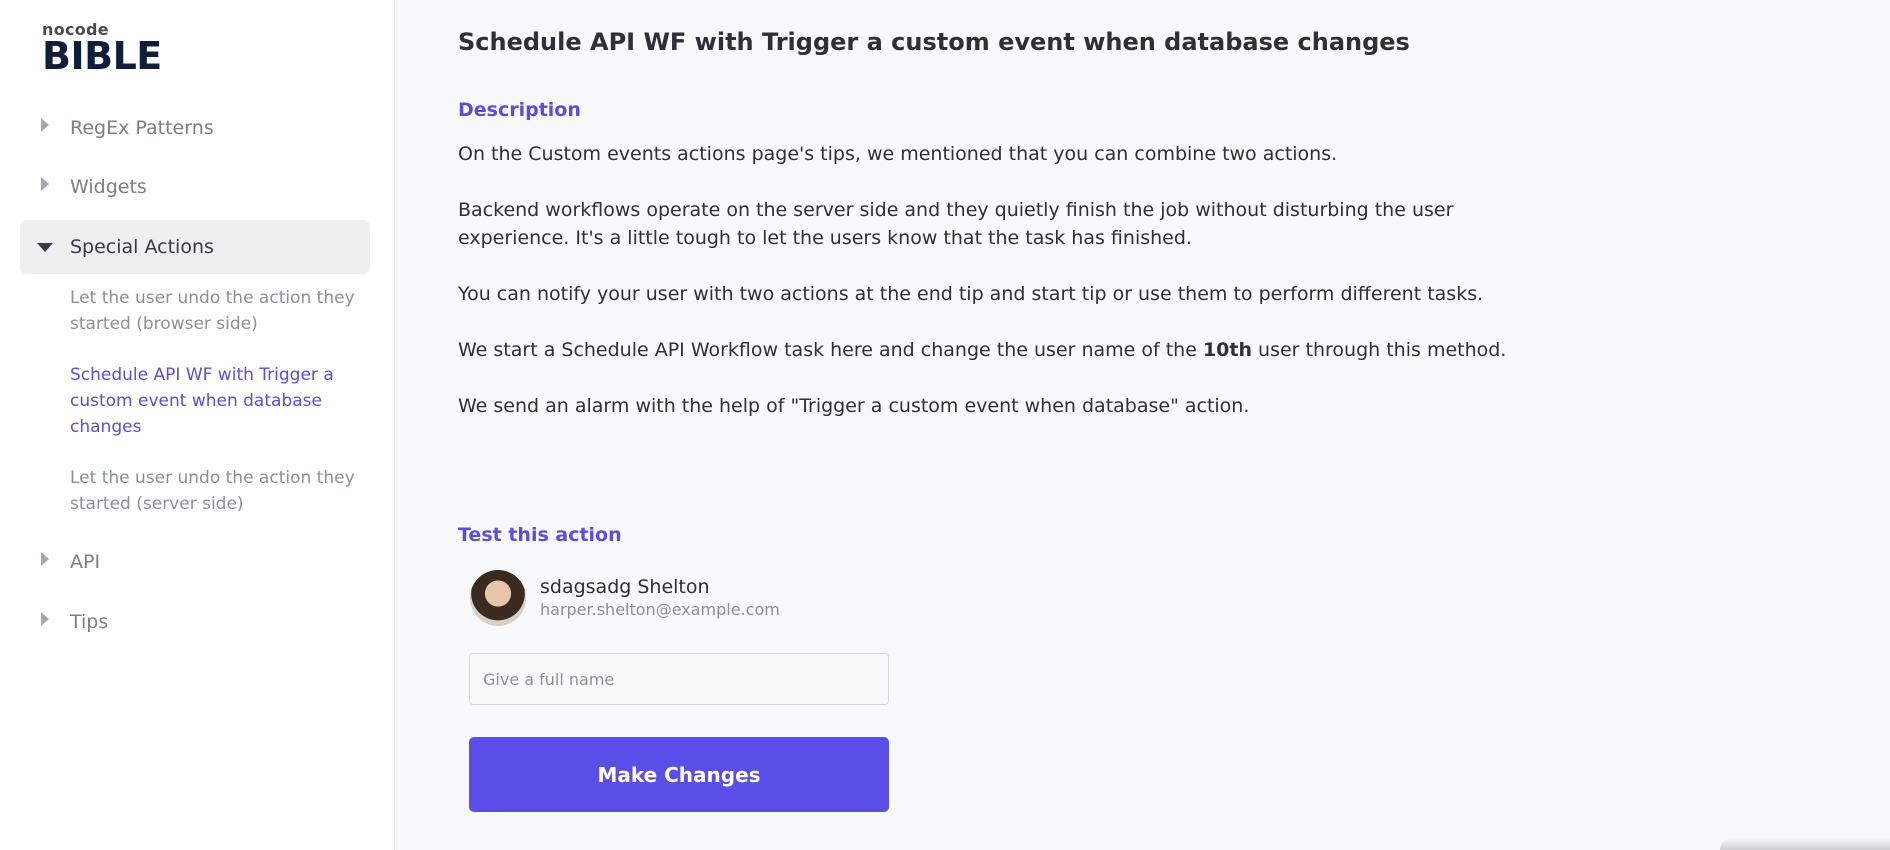  I want to click on sidebar-item-label: Special Actions, so click(142, 247).